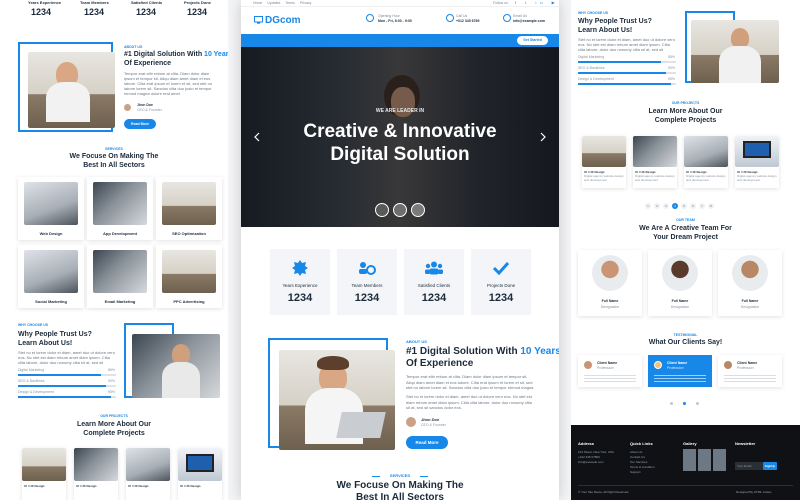  What do you see at coordinates (189, 208) in the screenshot?
I see `service-card: SEO Optimization` at bounding box center [189, 208].